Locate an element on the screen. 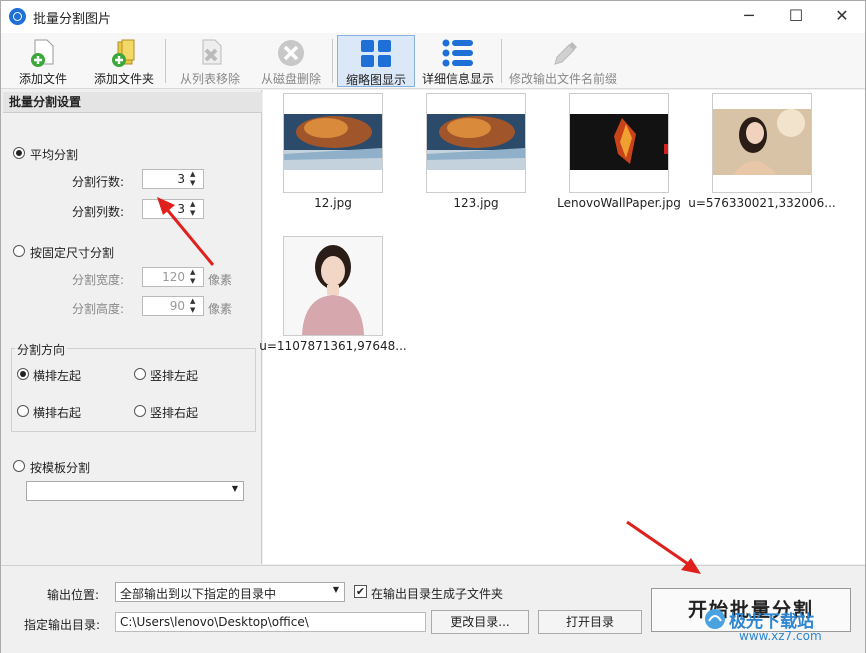 The height and width of the screenshot is (653, 866). dir-h-right-label: 横排右起 is located at coordinates (57, 413).